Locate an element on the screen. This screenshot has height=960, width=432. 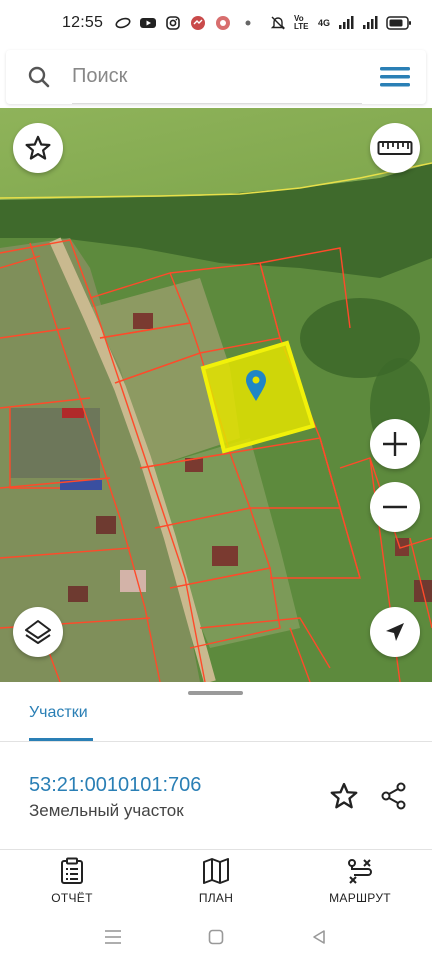
home-square-icon is located at coordinates (216, 937).